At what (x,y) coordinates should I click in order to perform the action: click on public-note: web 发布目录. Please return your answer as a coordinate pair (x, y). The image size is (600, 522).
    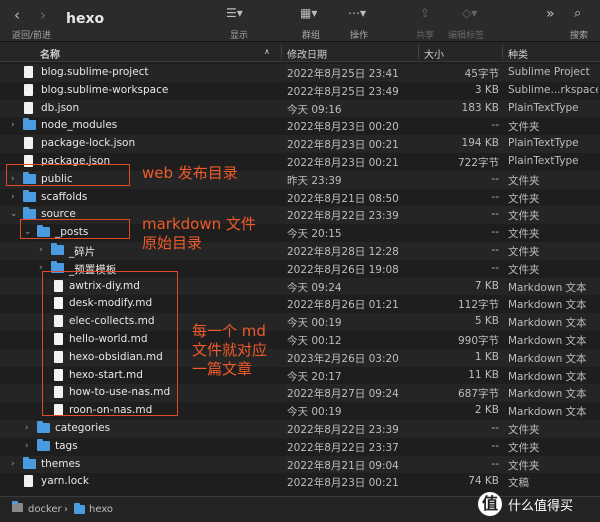
    Looking at the image, I should click on (190, 173).